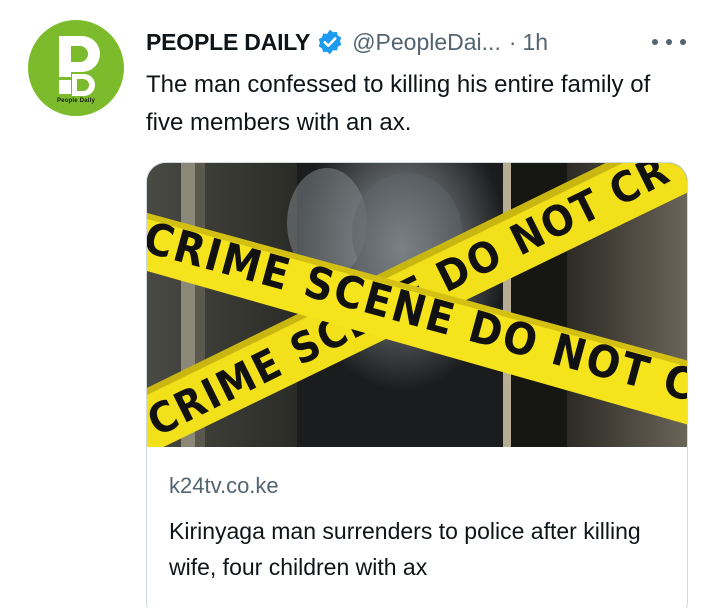  Describe the element at coordinates (76, 68) in the screenshot. I see `avatar: People Daily` at that location.